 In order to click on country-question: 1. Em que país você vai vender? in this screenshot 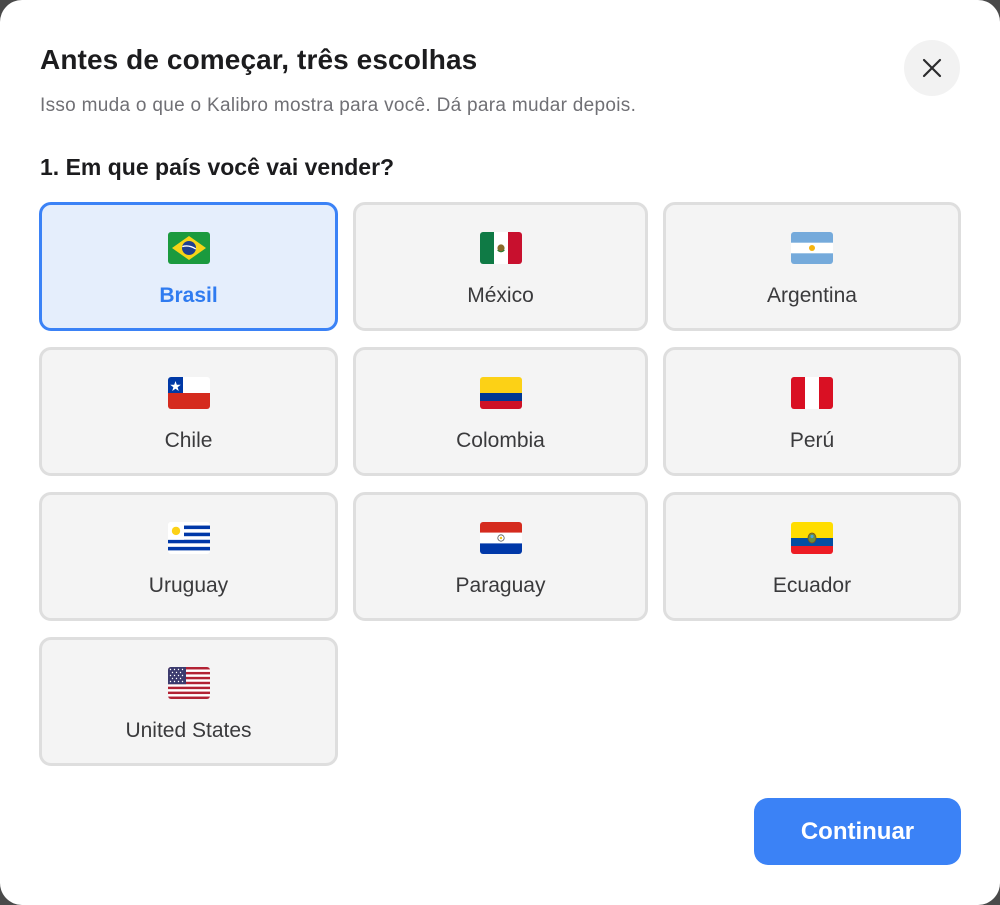, I will do `click(217, 167)`.